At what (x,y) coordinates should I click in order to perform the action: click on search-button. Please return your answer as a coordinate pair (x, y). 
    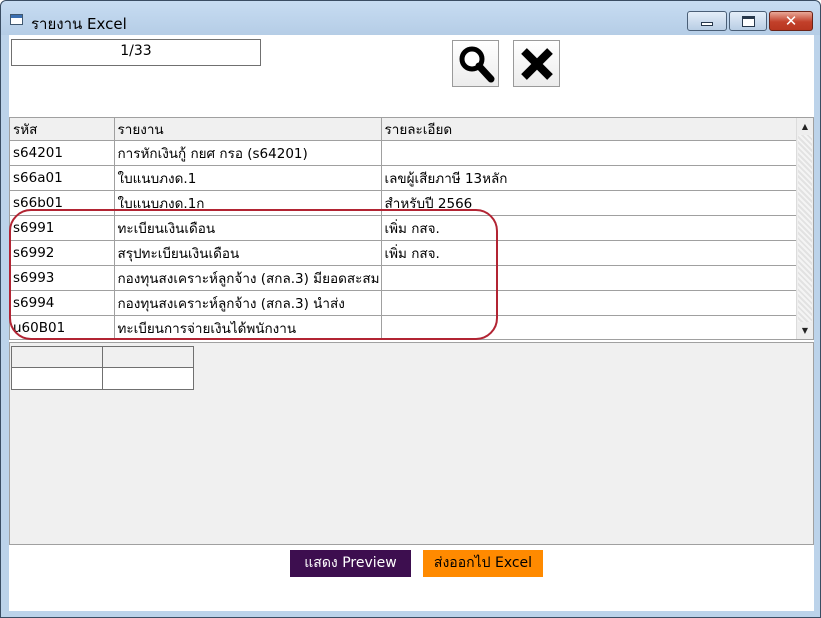
    Looking at the image, I should click on (475, 63).